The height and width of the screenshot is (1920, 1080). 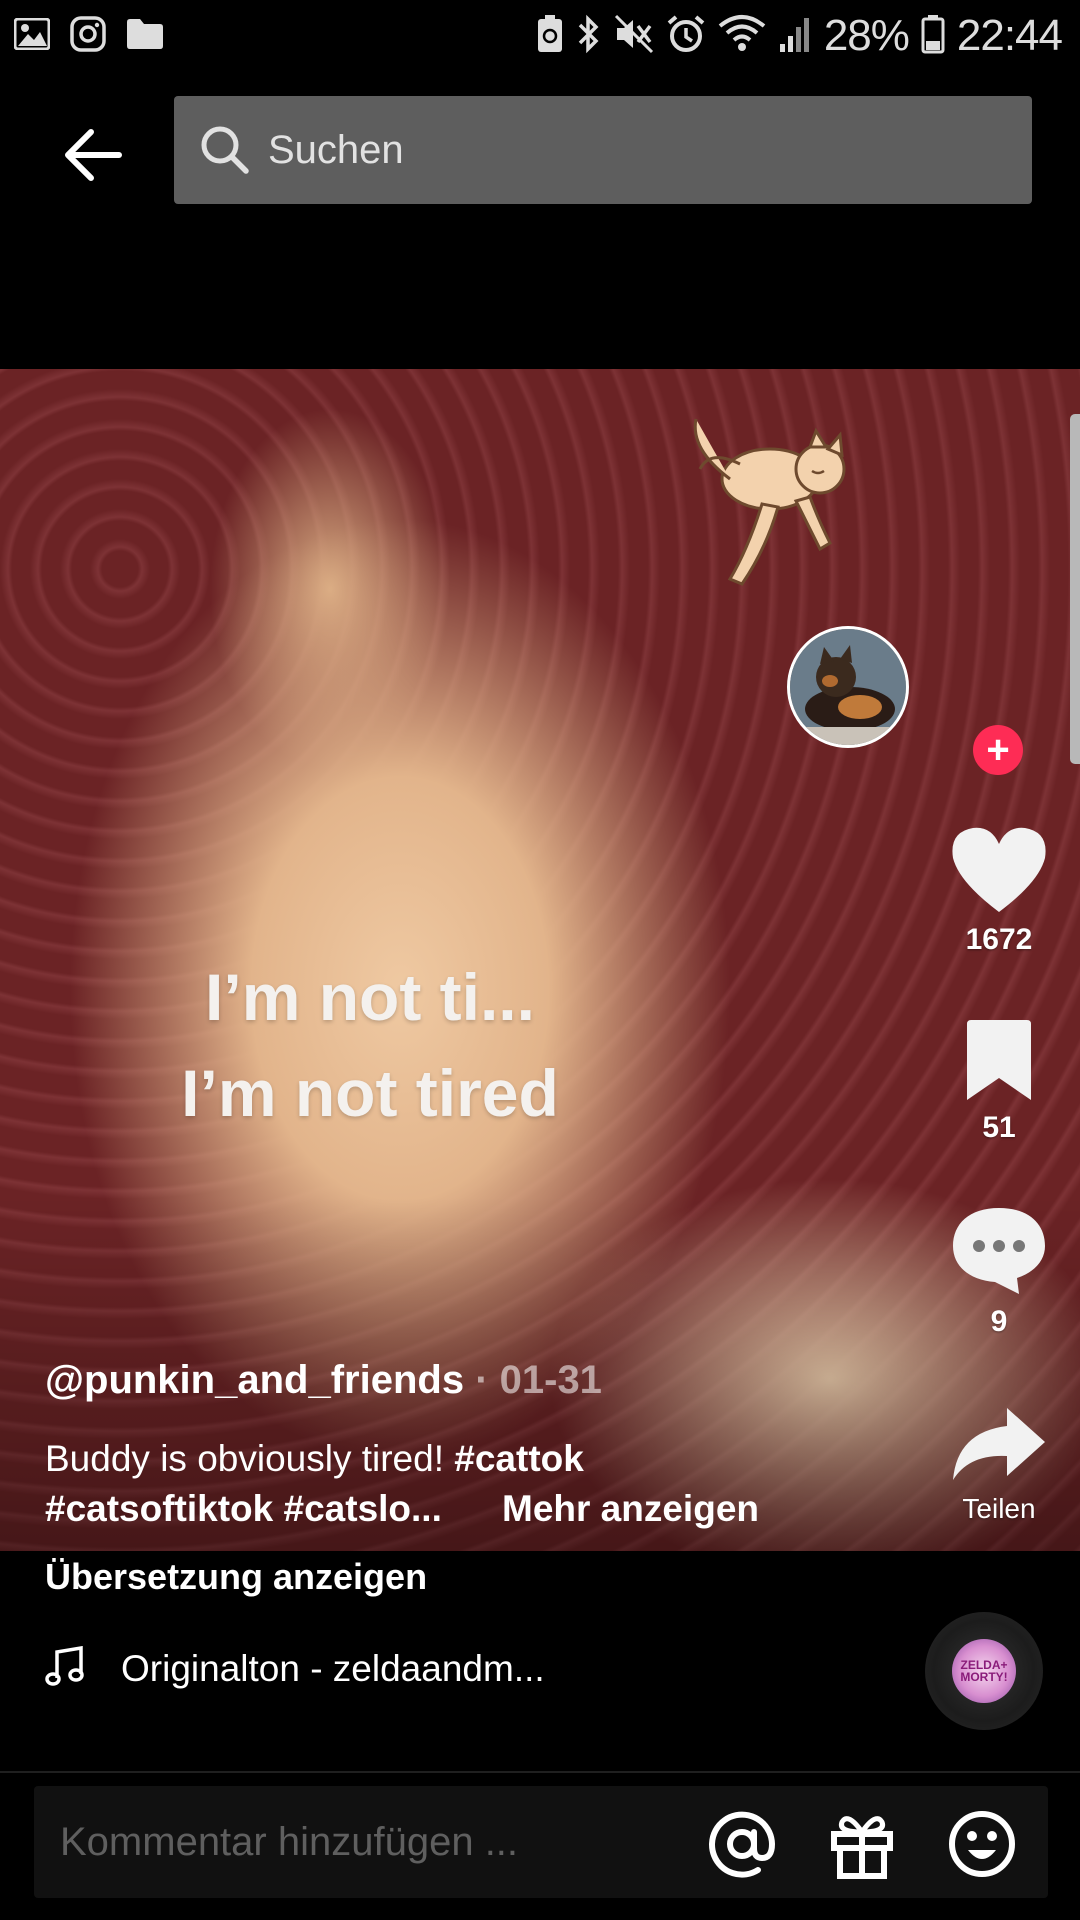 I want to click on divider, so click(x=540, y=1772).